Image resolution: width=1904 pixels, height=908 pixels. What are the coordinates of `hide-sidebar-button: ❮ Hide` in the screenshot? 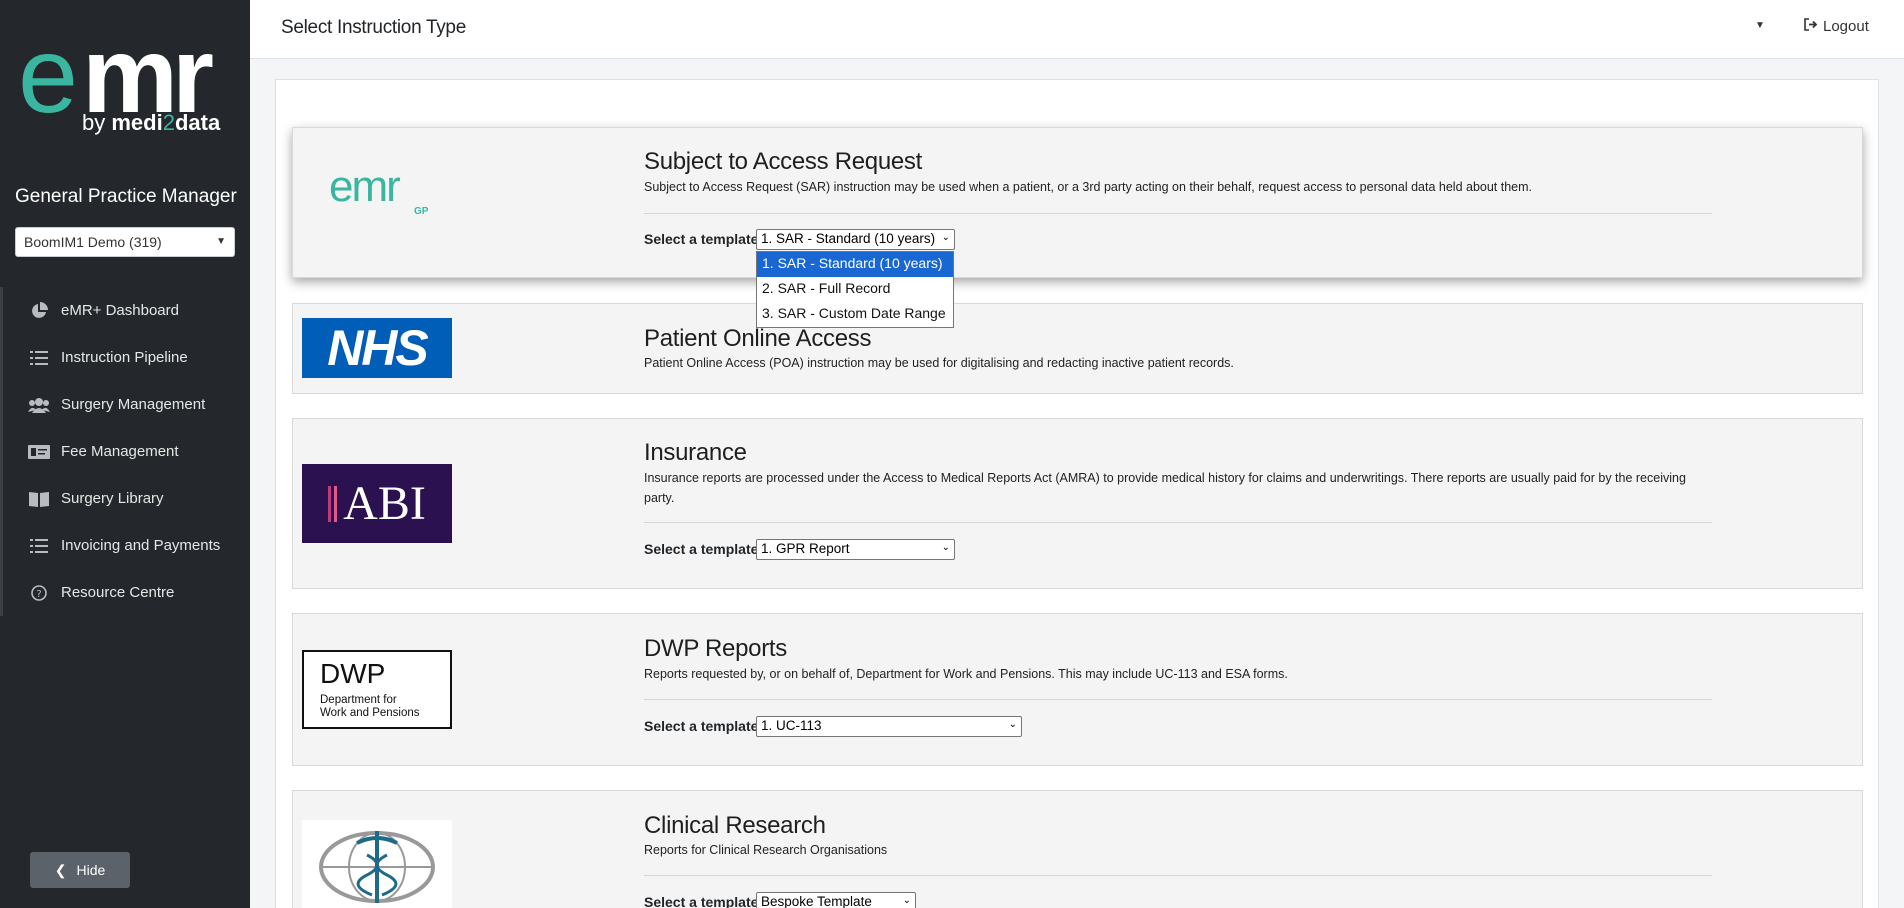 It's located at (80, 870).